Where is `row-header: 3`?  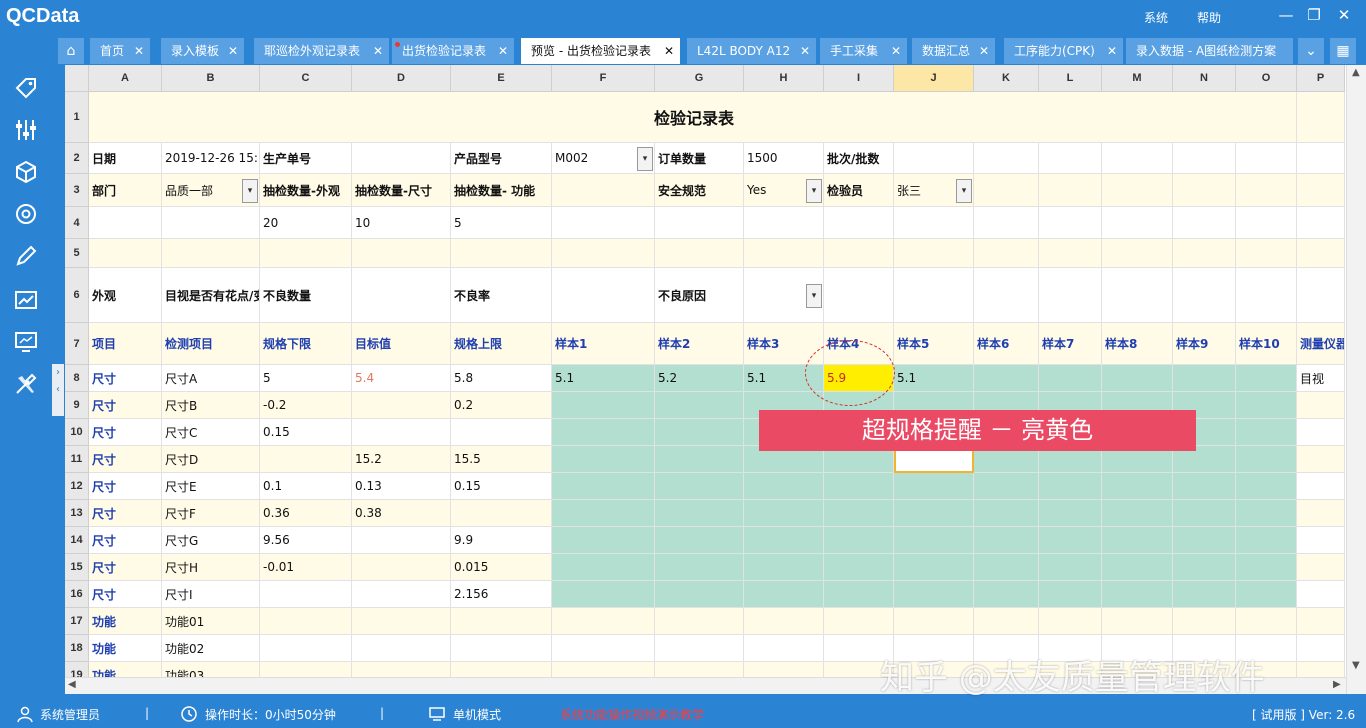 row-header: 3 is located at coordinates (77, 190).